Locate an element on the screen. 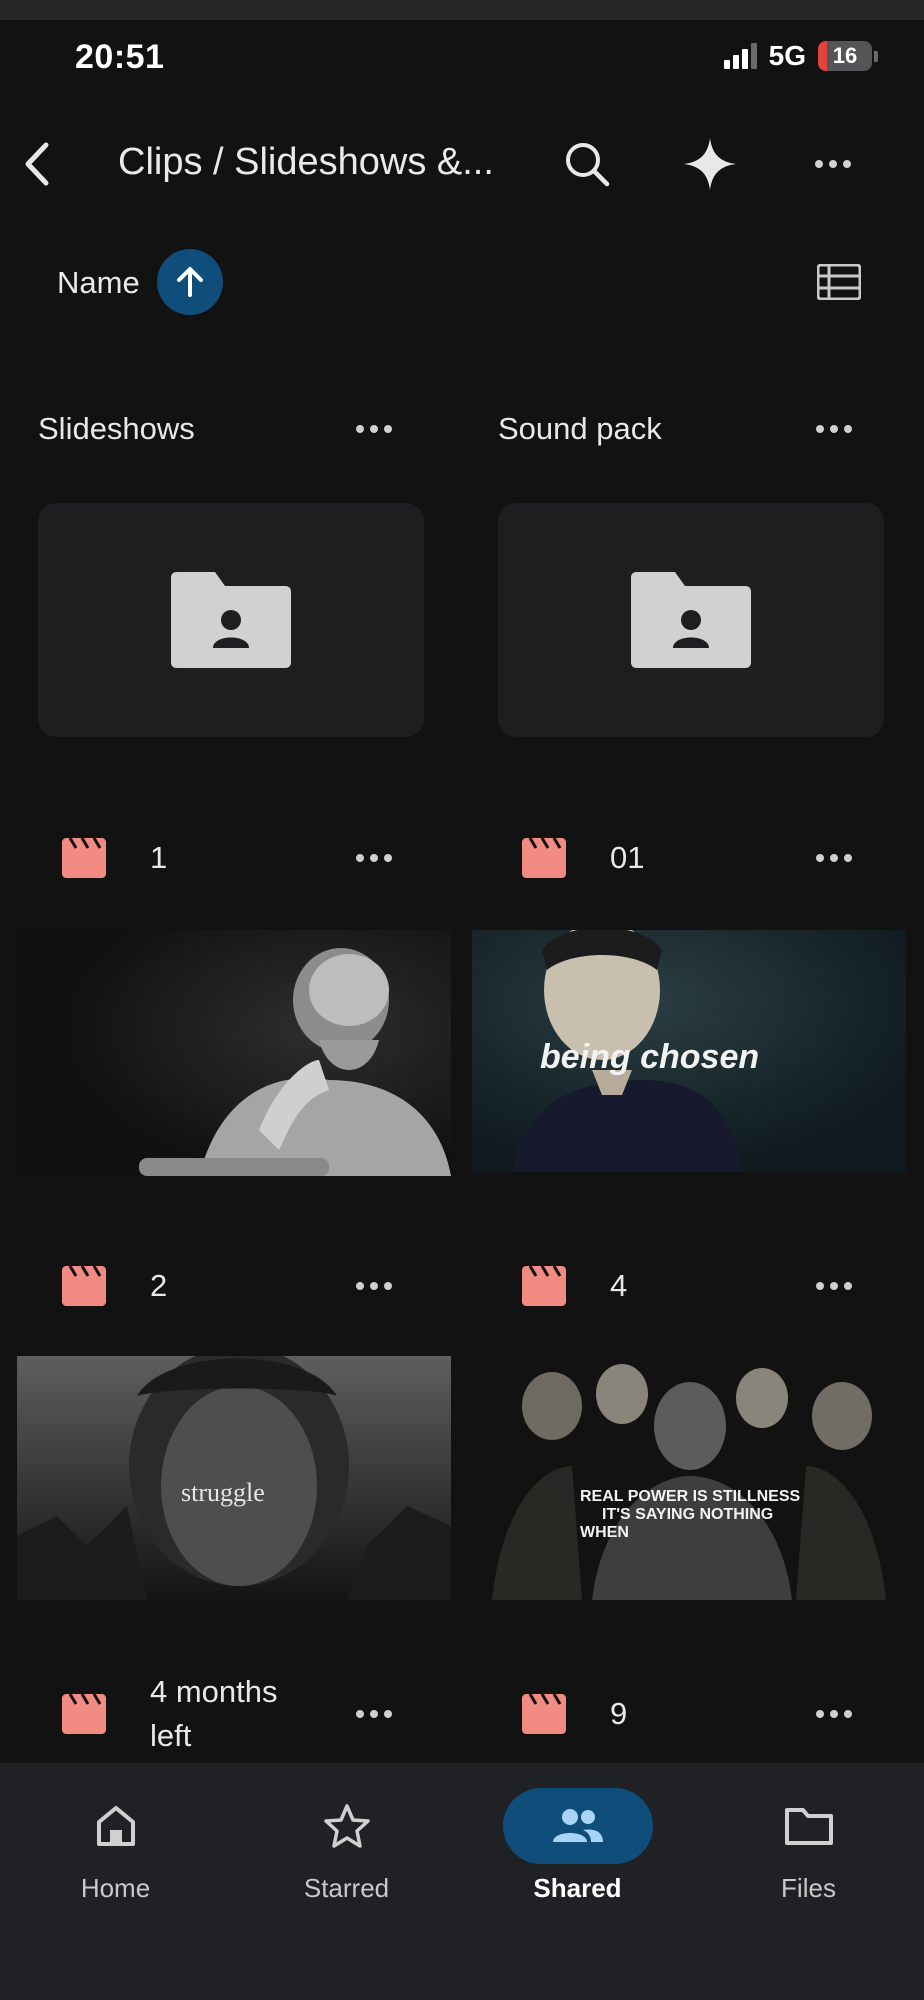 The width and height of the screenshot is (924, 2000). clip-thumbnail: struggle is located at coordinates (234, 1478).